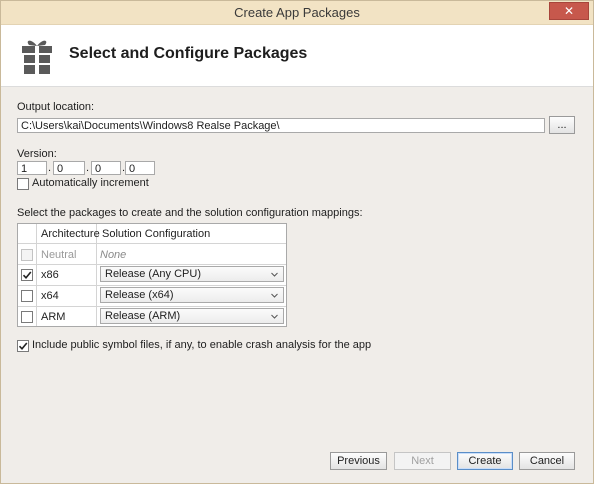 This screenshot has width=594, height=484. I want to click on version-label: Version:, so click(37, 154).